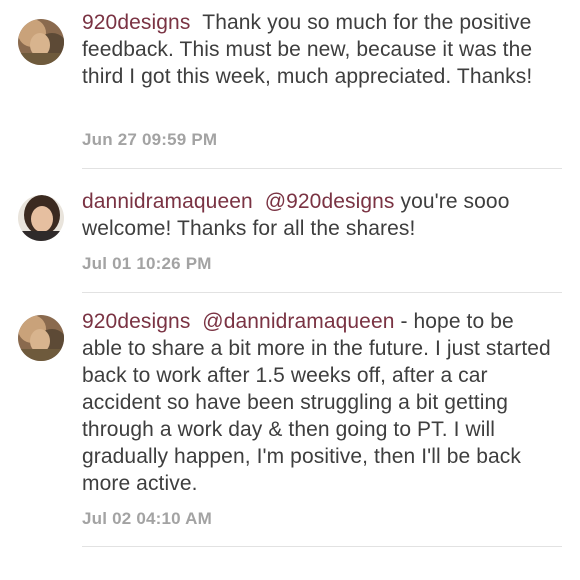  What do you see at coordinates (147, 518) in the screenshot?
I see `comment-timestamp: Jul 02 04:10 AM` at bounding box center [147, 518].